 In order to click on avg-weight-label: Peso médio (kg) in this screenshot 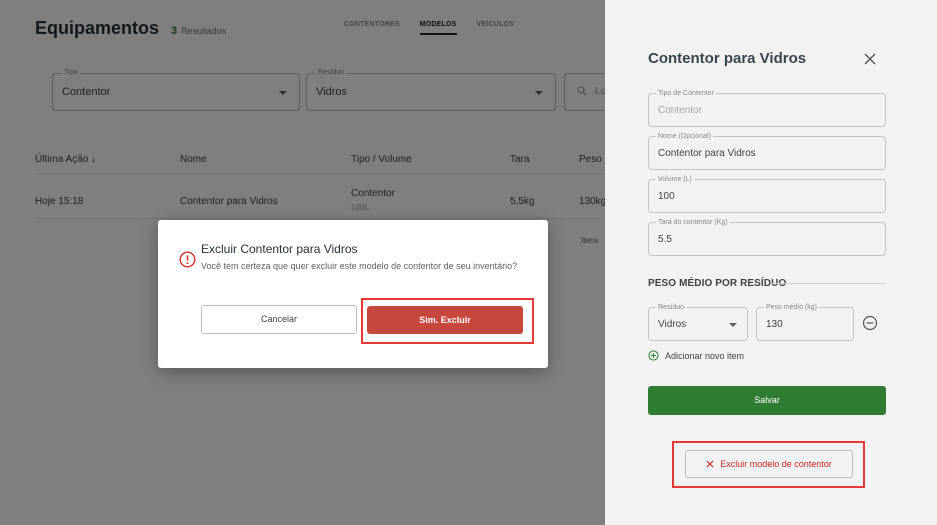, I will do `click(791, 307)`.